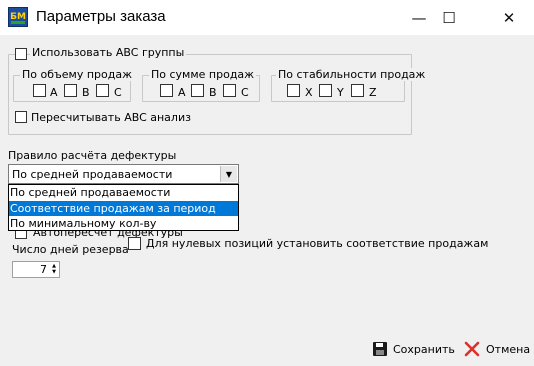  Describe the element at coordinates (424, 349) in the screenshot. I see `save-button-label: Сохранить` at that location.